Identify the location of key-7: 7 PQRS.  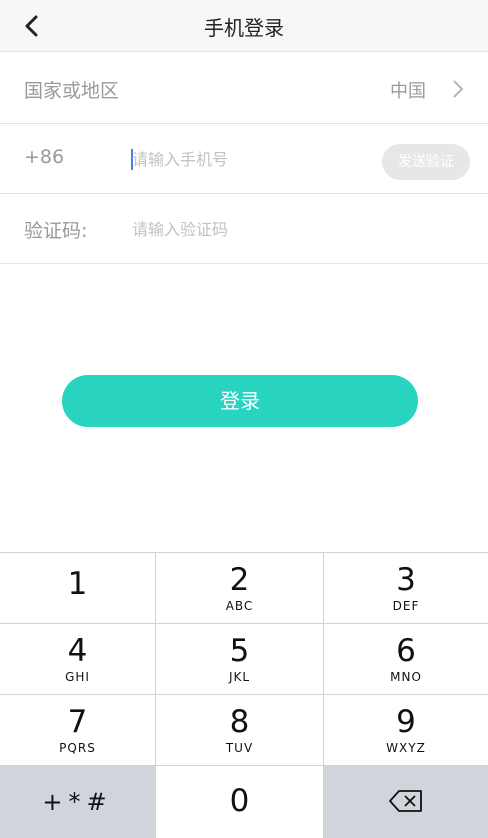
(77, 730).